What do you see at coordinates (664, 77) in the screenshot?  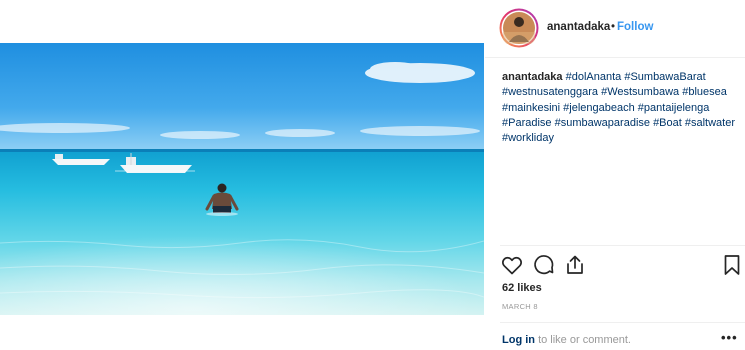 I see `hashtag-link: #SumbawaBarat` at bounding box center [664, 77].